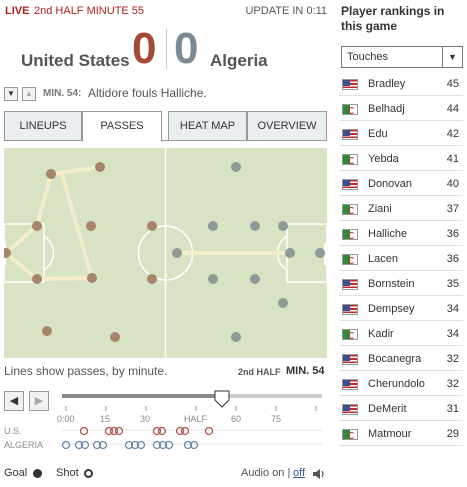 The width and height of the screenshot is (467, 487). What do you see at coordinates (386, 109) in the screenshot?
I see `player-name: Belhadj` at bounding box center [386, 109].